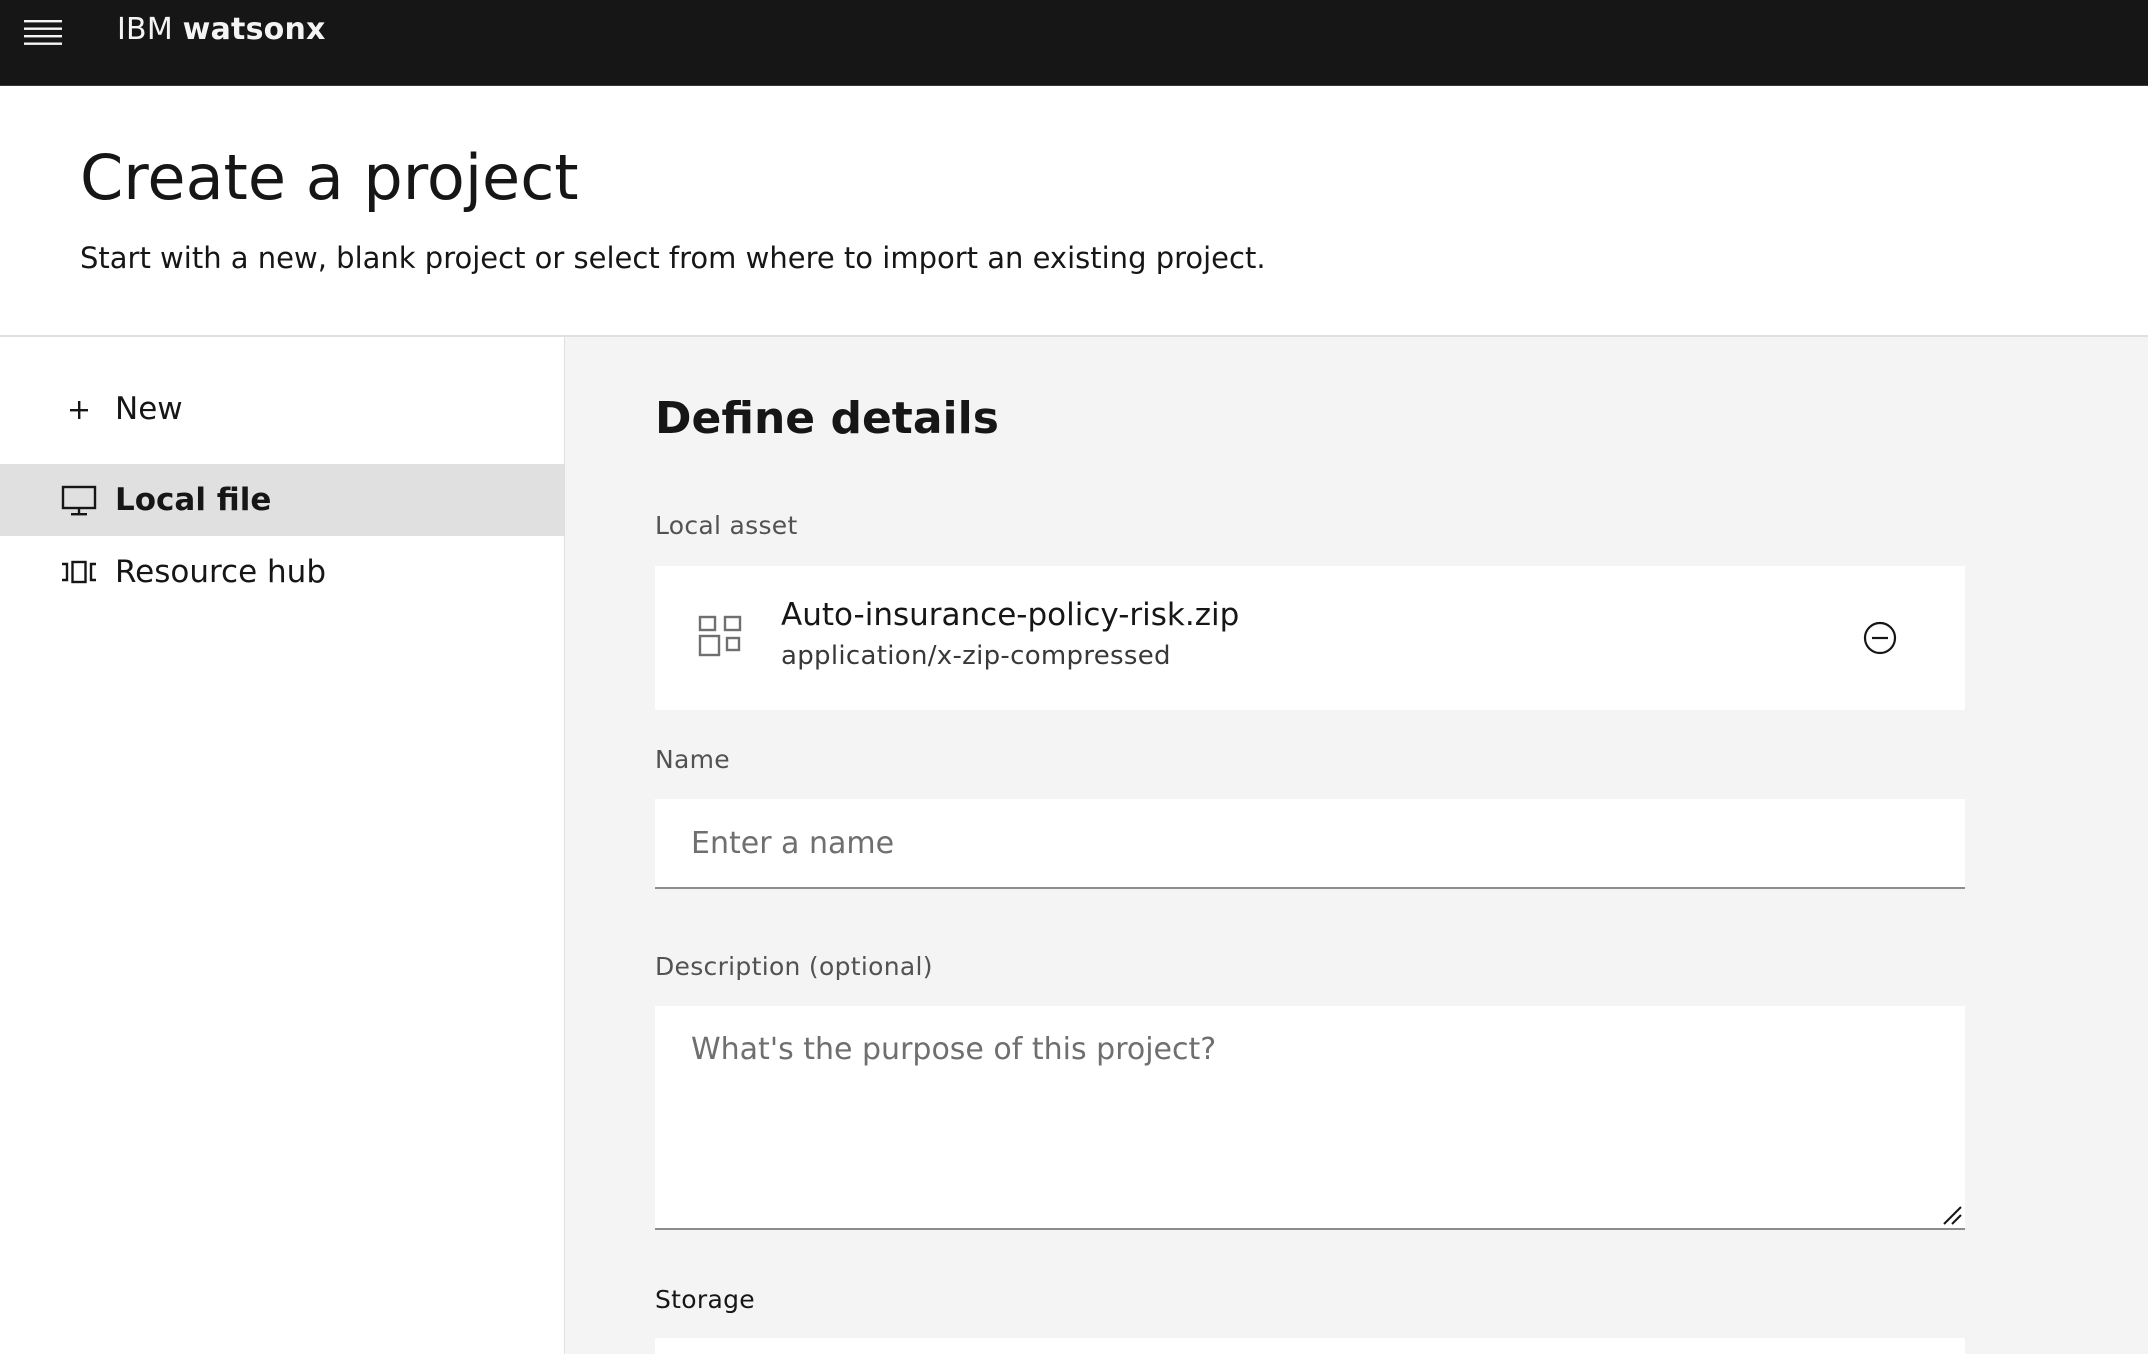 The height and width of the screenshot is (1354, 2148). What do you see at coordinates (1952, 1215) in the screenshot?
I see `textarea-resize-handle` at bounding box center [1952, 1215].